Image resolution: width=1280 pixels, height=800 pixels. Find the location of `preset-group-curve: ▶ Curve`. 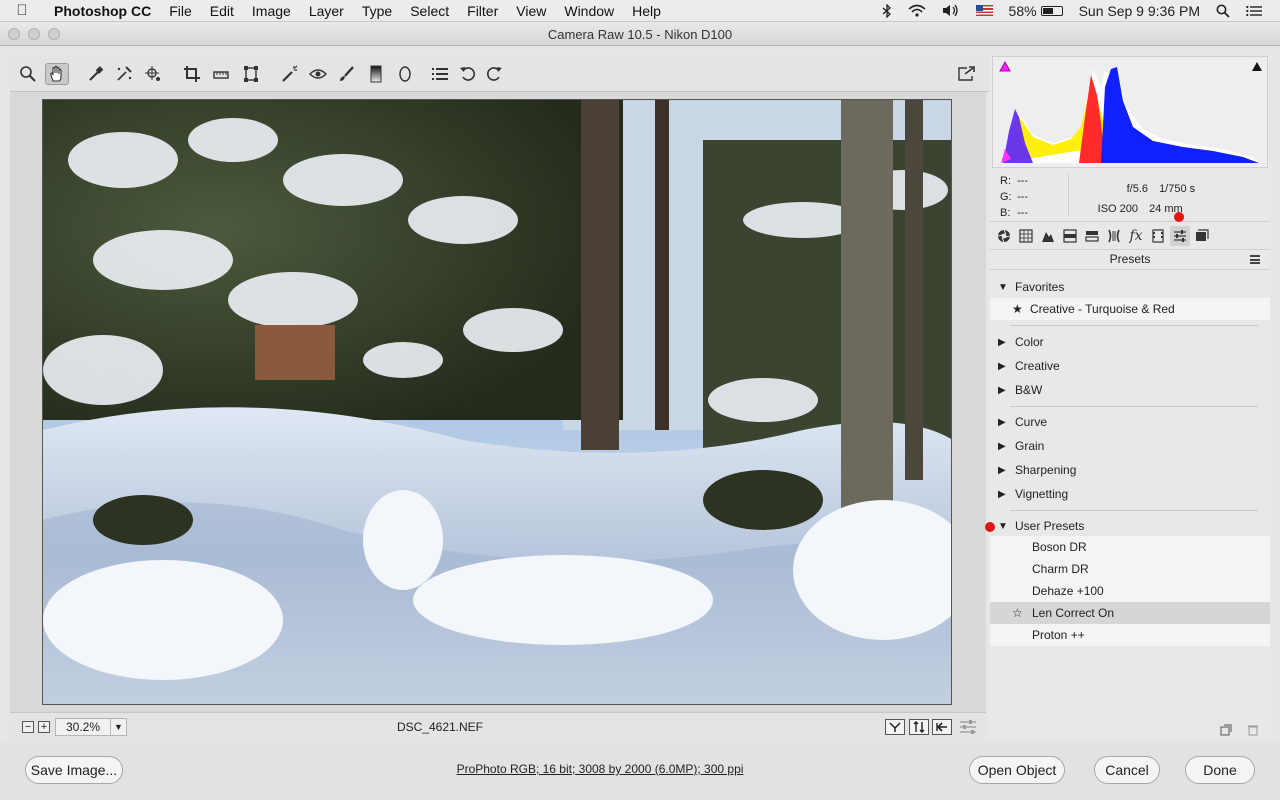

preset-group-curve: ▶ Curve is located at coordinates (1130, 422).